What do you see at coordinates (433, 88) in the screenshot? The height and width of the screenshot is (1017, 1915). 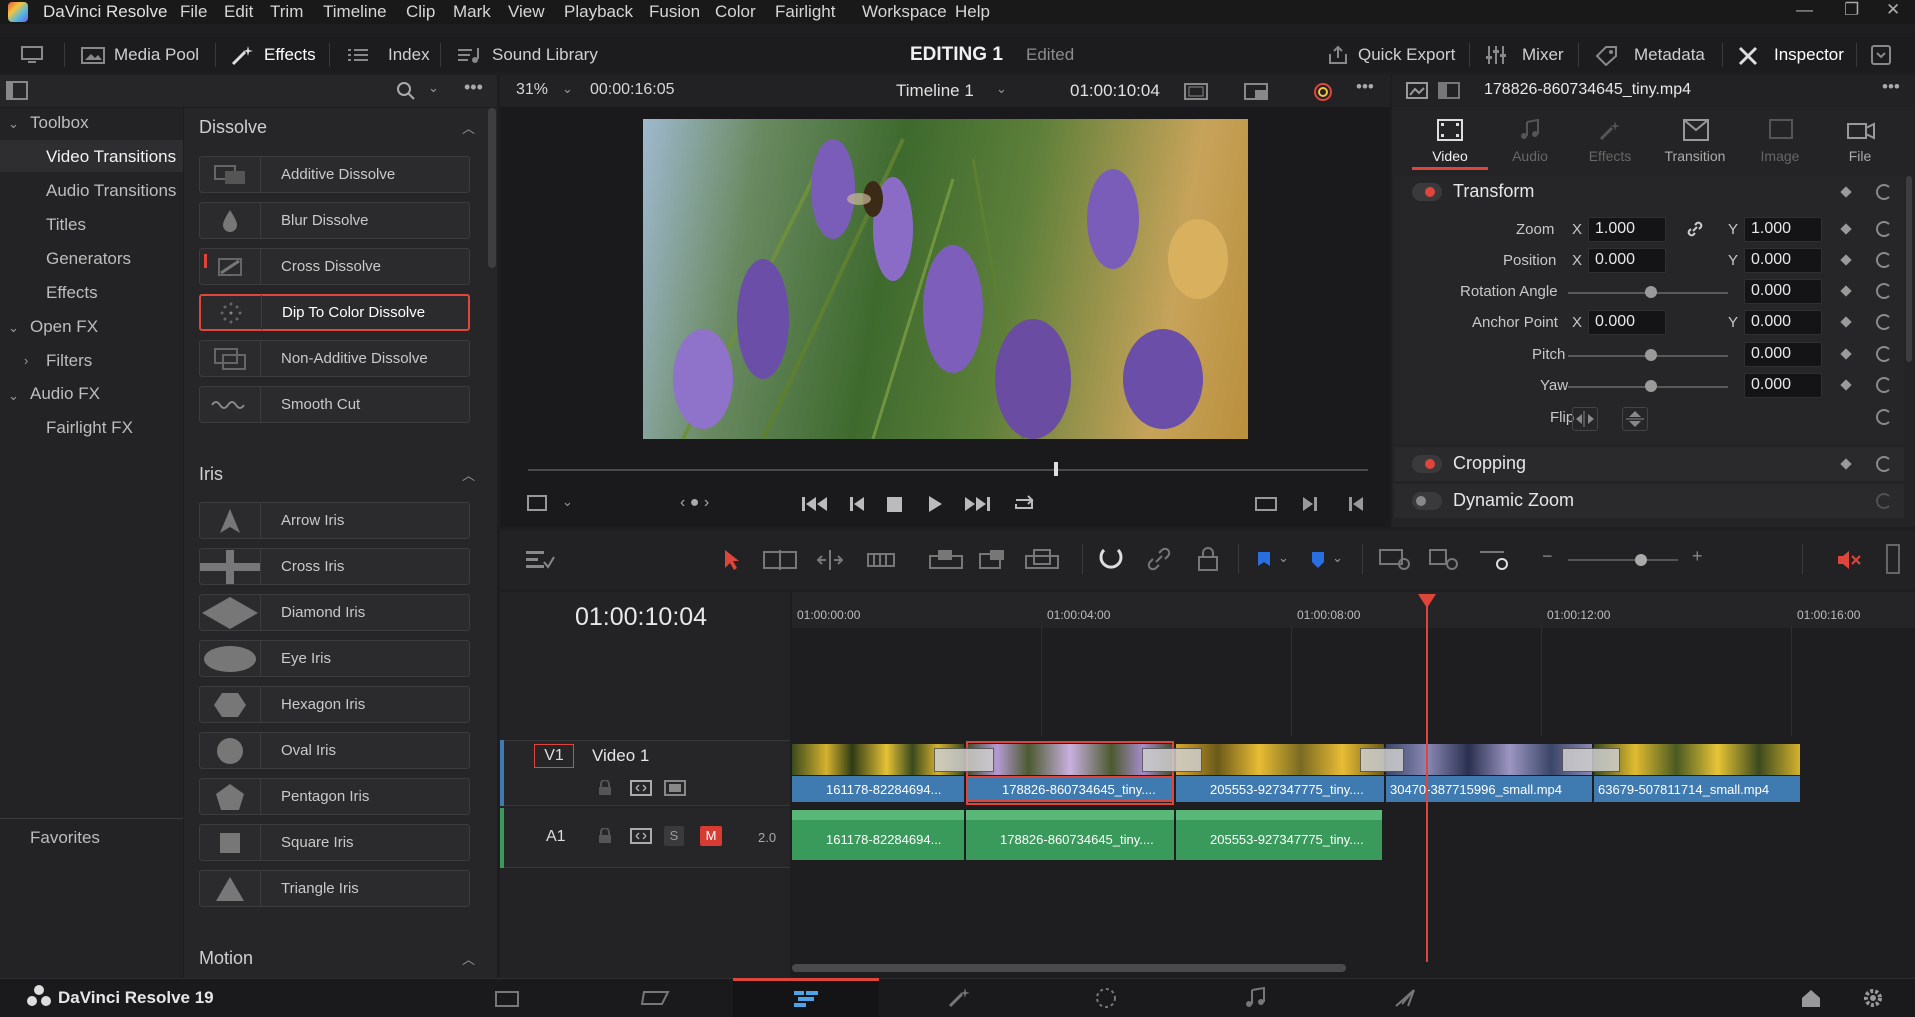 I see `search-options-chevron-icon: ⌄` at bounding box center [433, 88].